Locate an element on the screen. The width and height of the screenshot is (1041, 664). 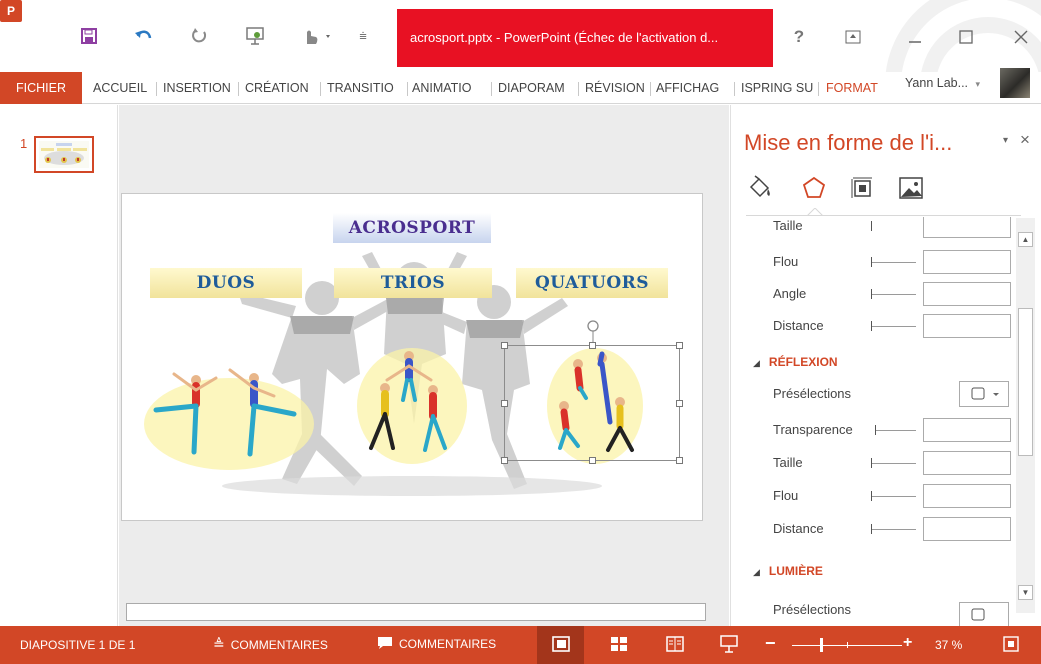
reflection-transparency-slider is located at coordinates (895, 430).